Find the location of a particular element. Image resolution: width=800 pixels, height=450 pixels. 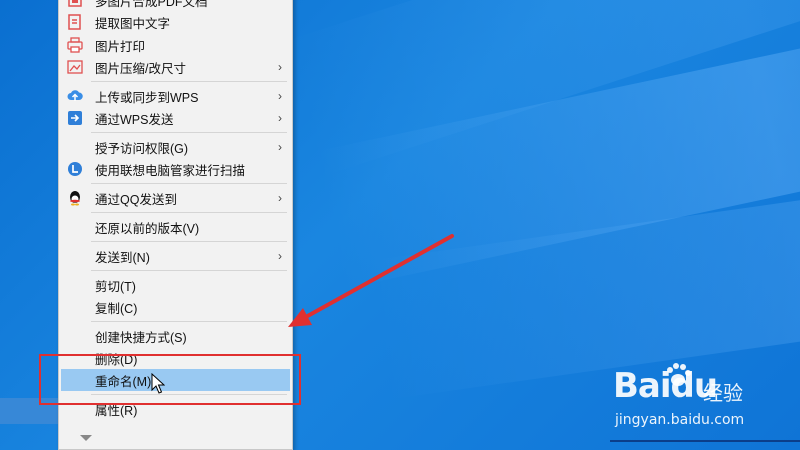

watermark-url: jingyan.baidu.com is located at coordinates (680, 420).